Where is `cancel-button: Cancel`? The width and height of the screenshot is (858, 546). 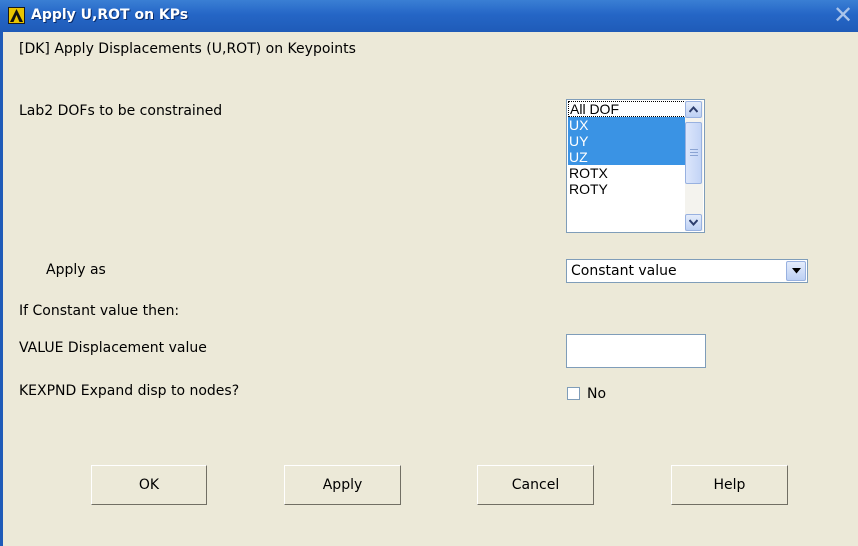
cancel-button: Cancel is located at coordinates (535, 485).